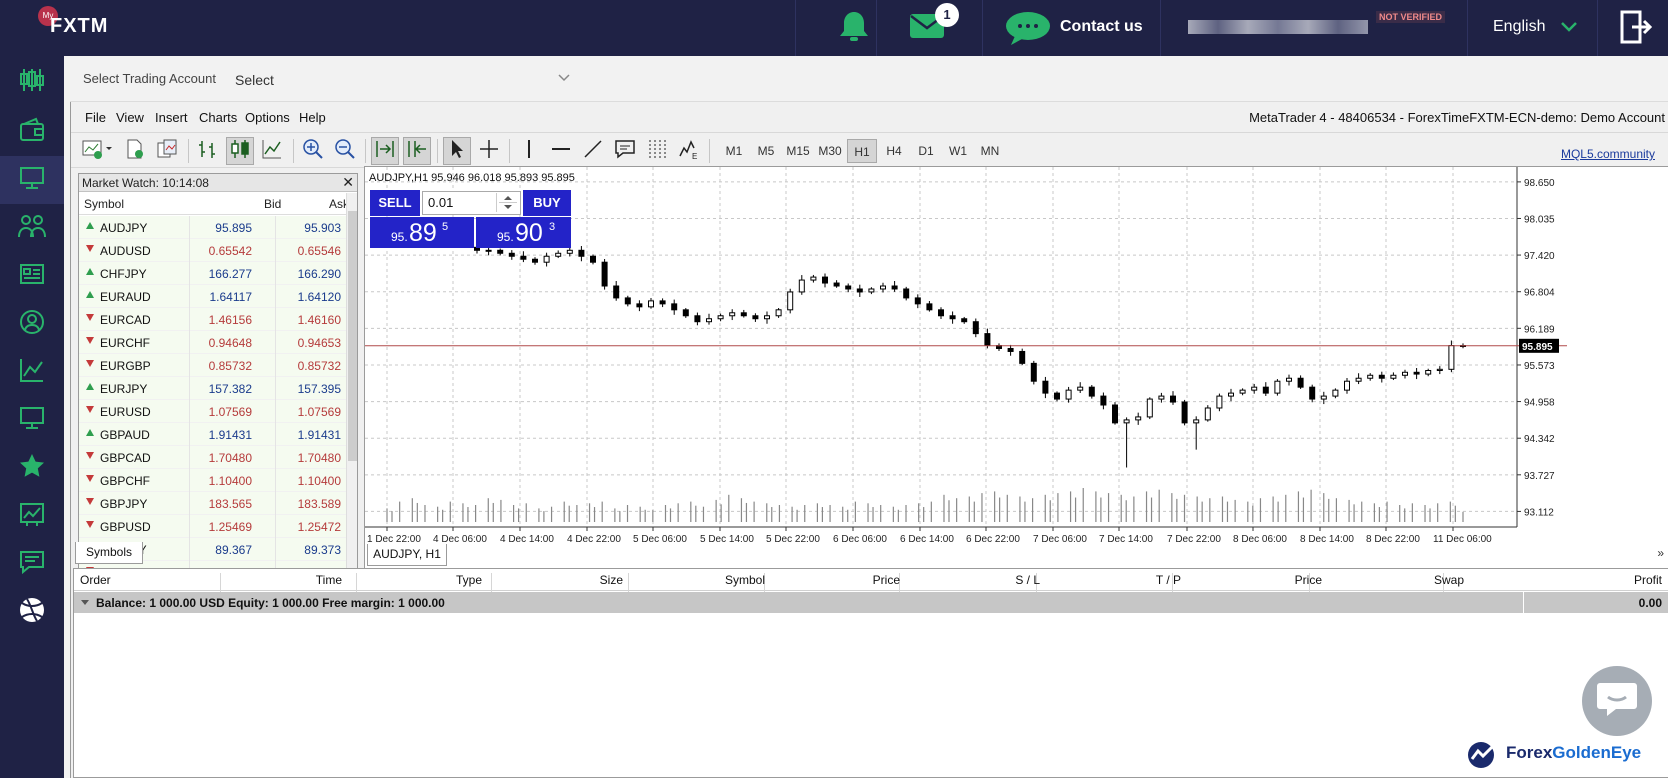  What do you see at coordinates (267, 117) in the screenshot?
I see `menu-options: Options` at bounding box center [267, 117].